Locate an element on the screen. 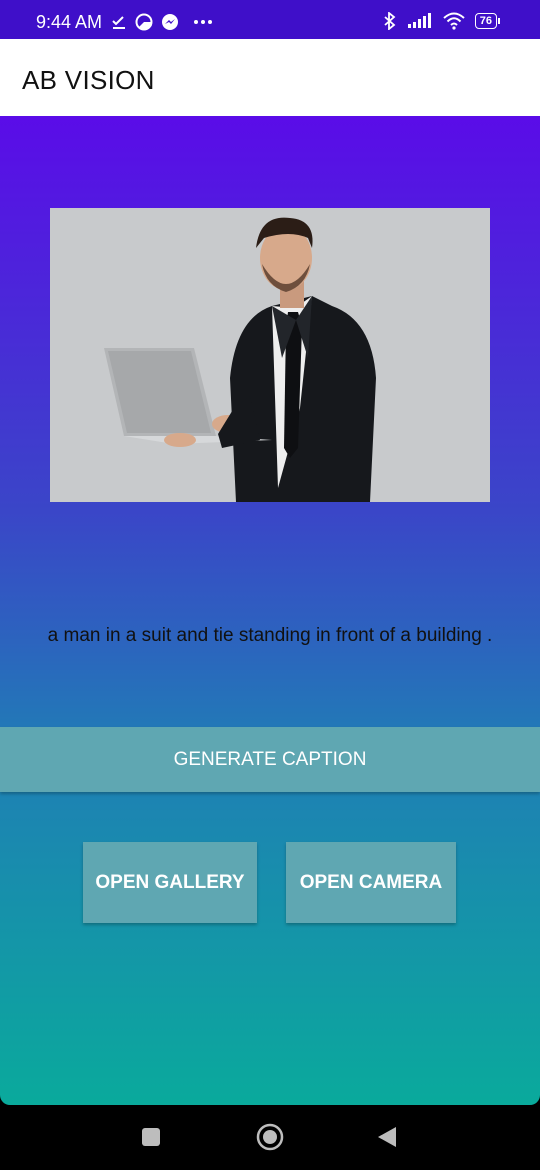 The image size is (540, 1170). signal-icon is located at coordinates (419, 20).